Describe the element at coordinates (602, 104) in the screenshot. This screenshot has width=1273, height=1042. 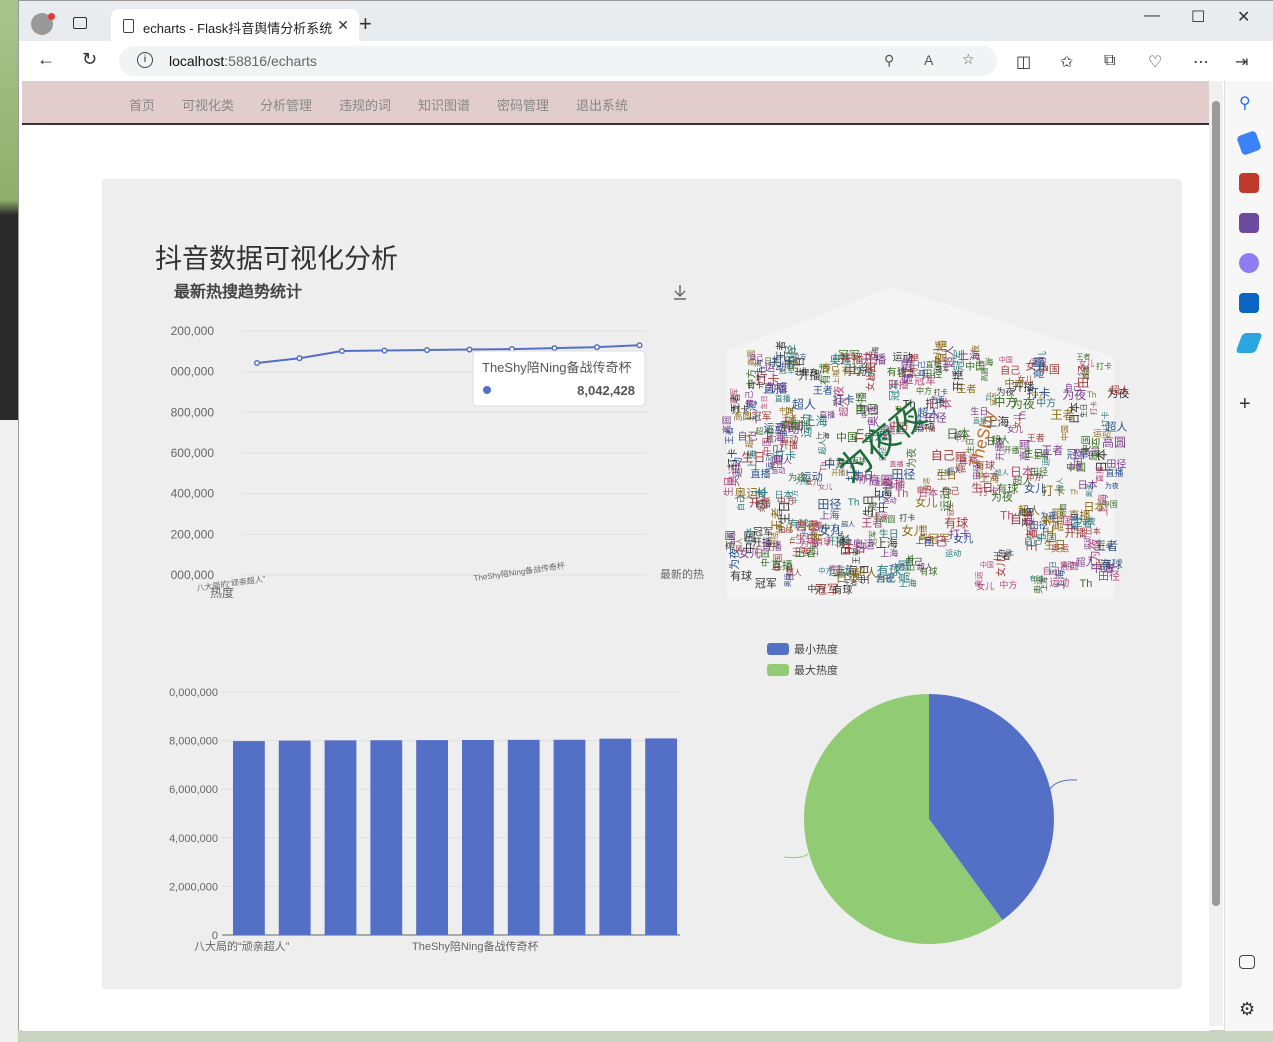
I see `nav-logout: 退出系统` at that location.